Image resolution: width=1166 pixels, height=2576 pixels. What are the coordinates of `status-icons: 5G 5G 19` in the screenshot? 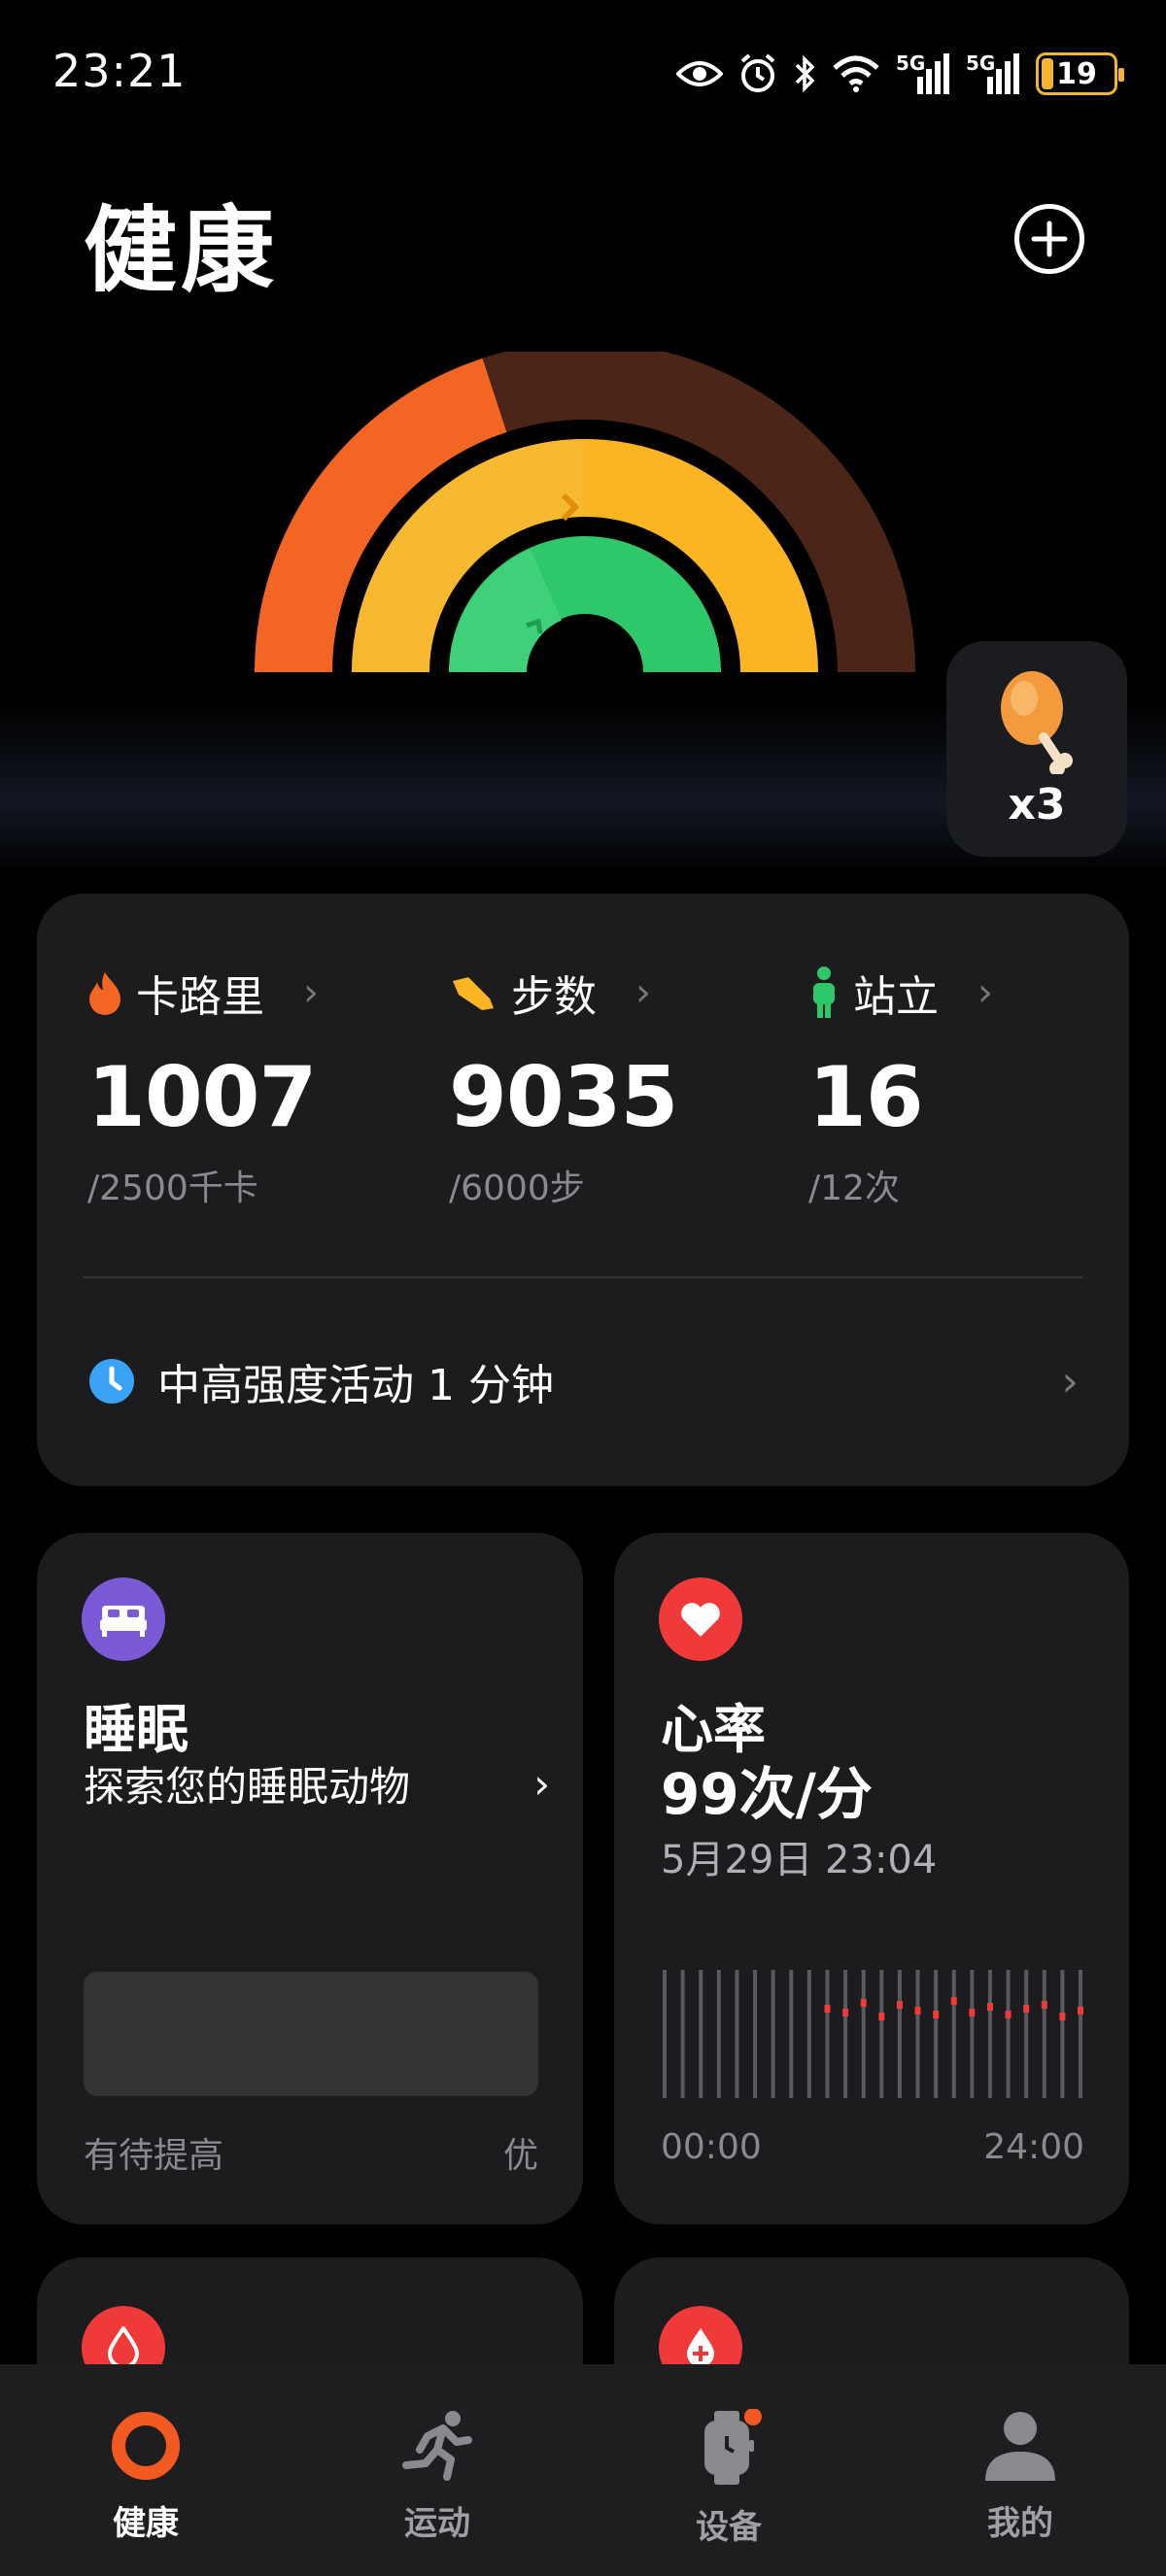 It's located at (900, 74).